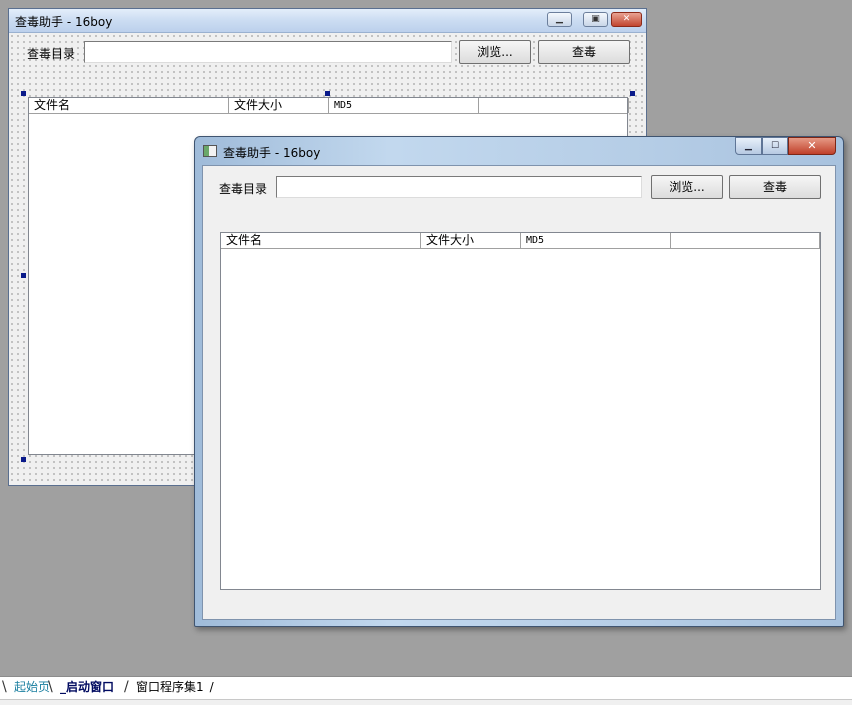 This screenshot has height=705, width=852. I want to click on maximize-icon: ☐, so click(775, 146).